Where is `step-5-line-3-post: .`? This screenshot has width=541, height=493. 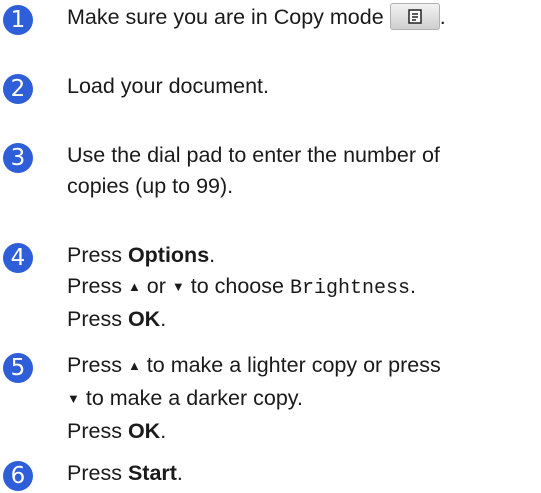 step-5-line-3-post: . is located at coordinates (163, 431).